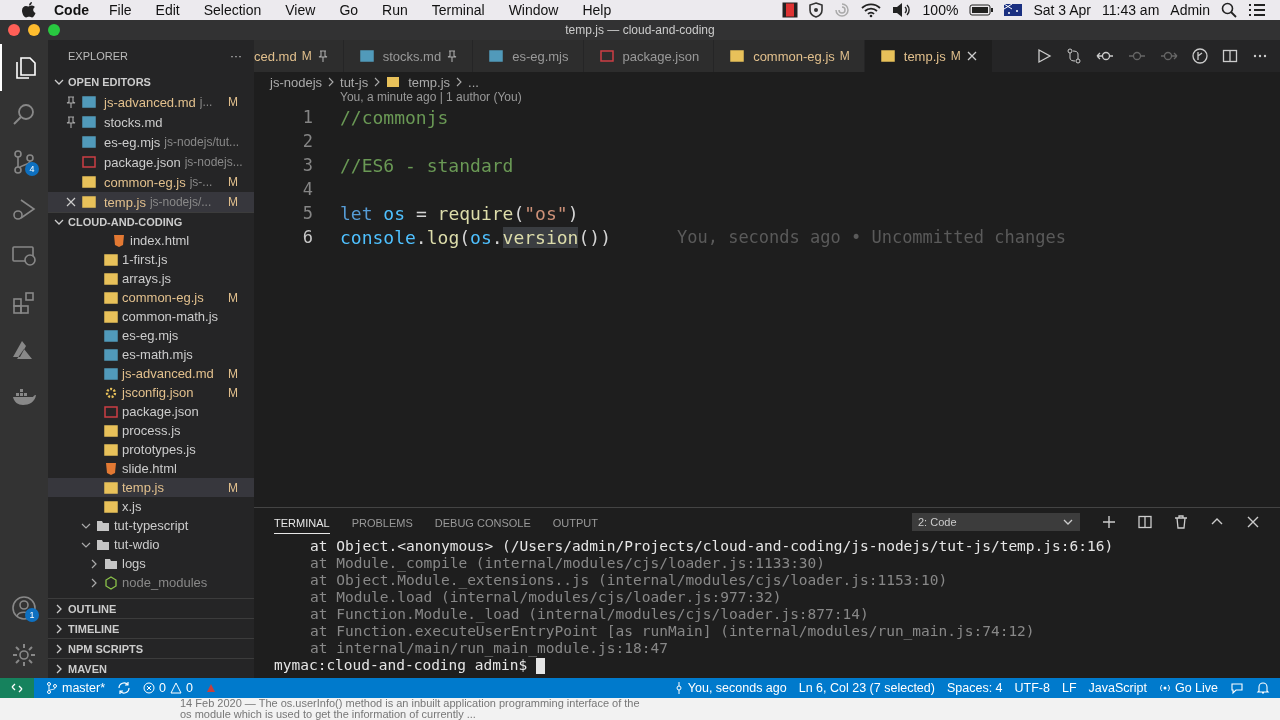  Describe the element at coordinates (151, 487) in the screenshot. I see `tree-item: temp.js M` at that location.